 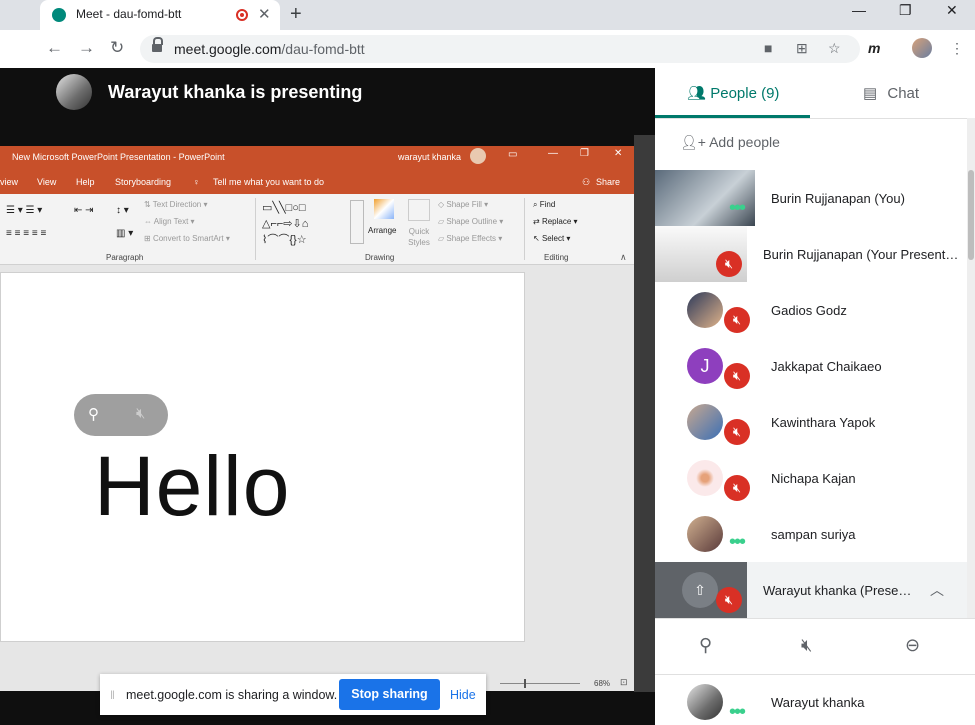 I want to click on shape-fill-button: ◇ Shape Fill ▾, so click(x=463, y=204).